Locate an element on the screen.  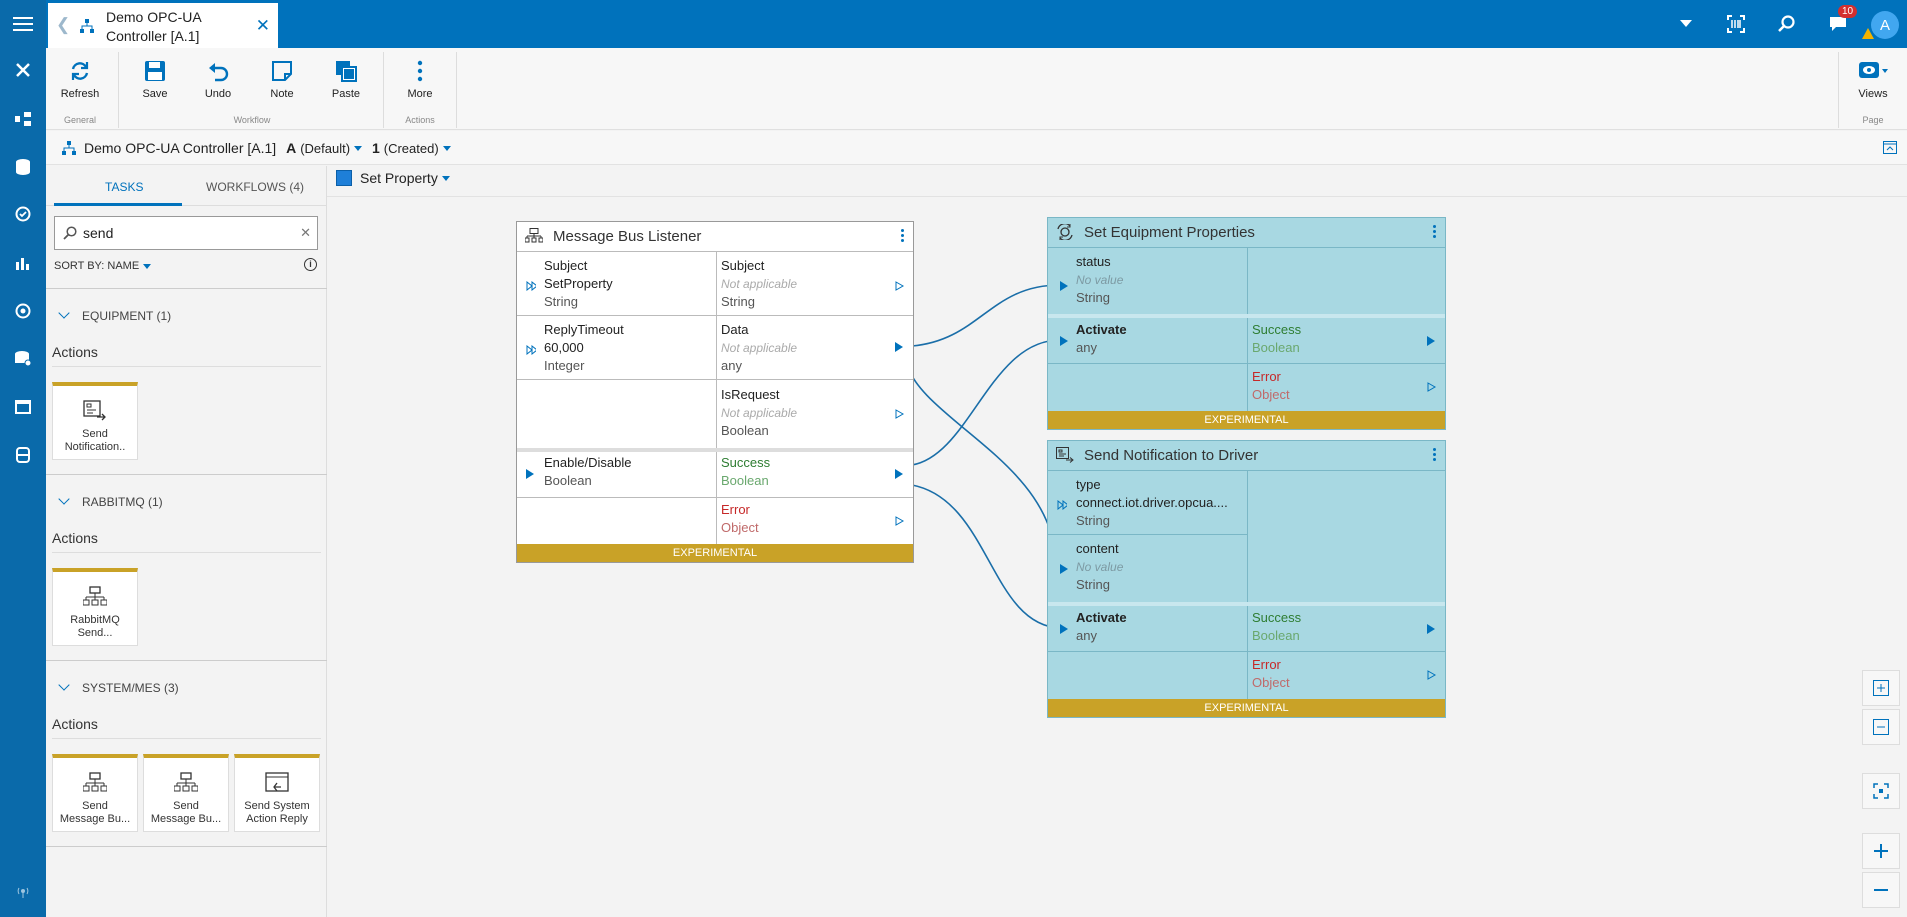
collapse-all-button is located at coordinates (1881, 727).